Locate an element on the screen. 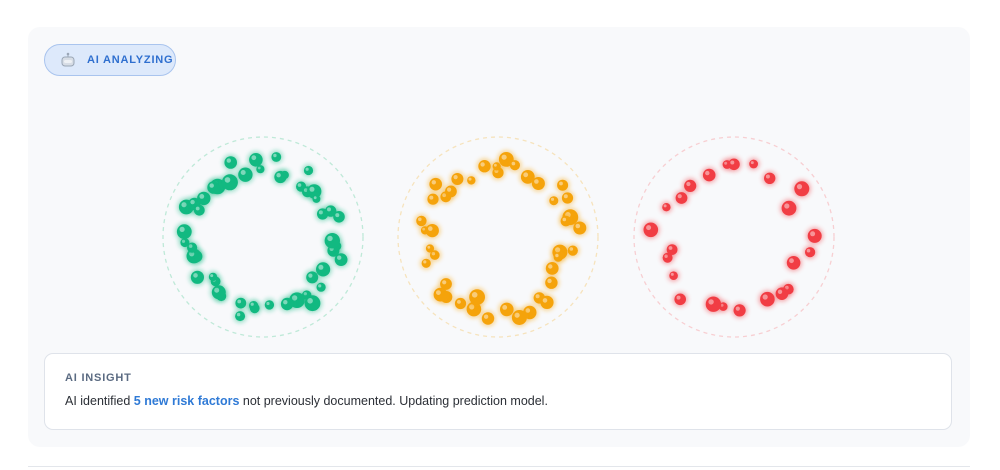  risk-factors-highlight: 5 new risk factors is located at coordinates (187, 401).